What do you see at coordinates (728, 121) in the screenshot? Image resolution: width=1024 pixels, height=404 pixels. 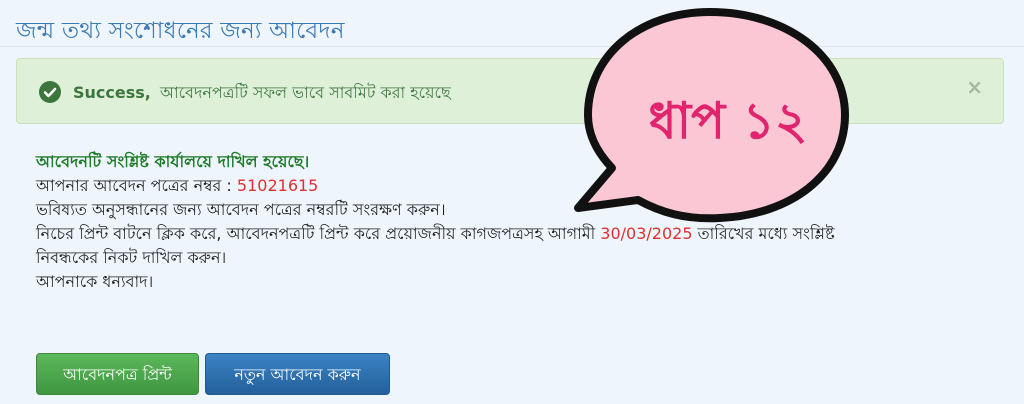 I see `step-label: ধাপ ১২` at bounding box center [728, 121].